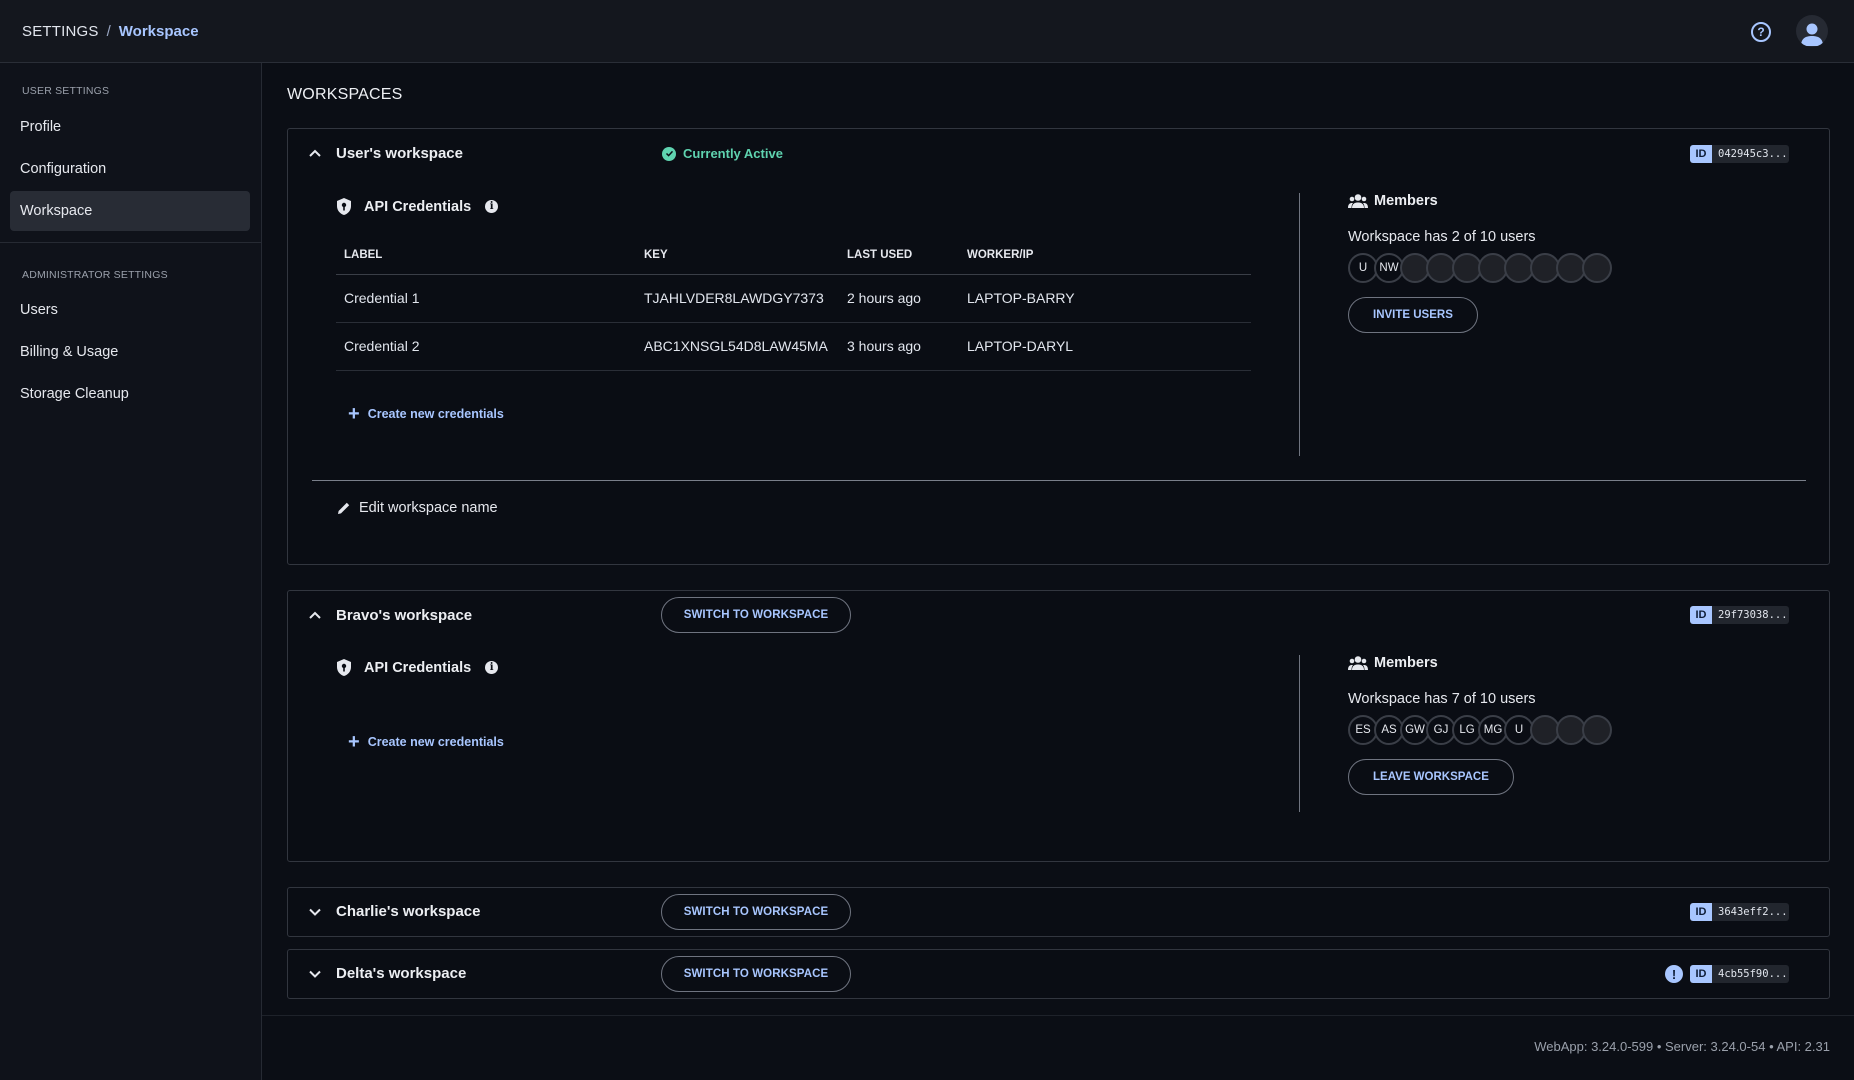 This screenshot has height=1080, width=1854. Describe the element at coordinates (345, 94) in the screenshot. I see `page-title: WORKSPACES` at that location.